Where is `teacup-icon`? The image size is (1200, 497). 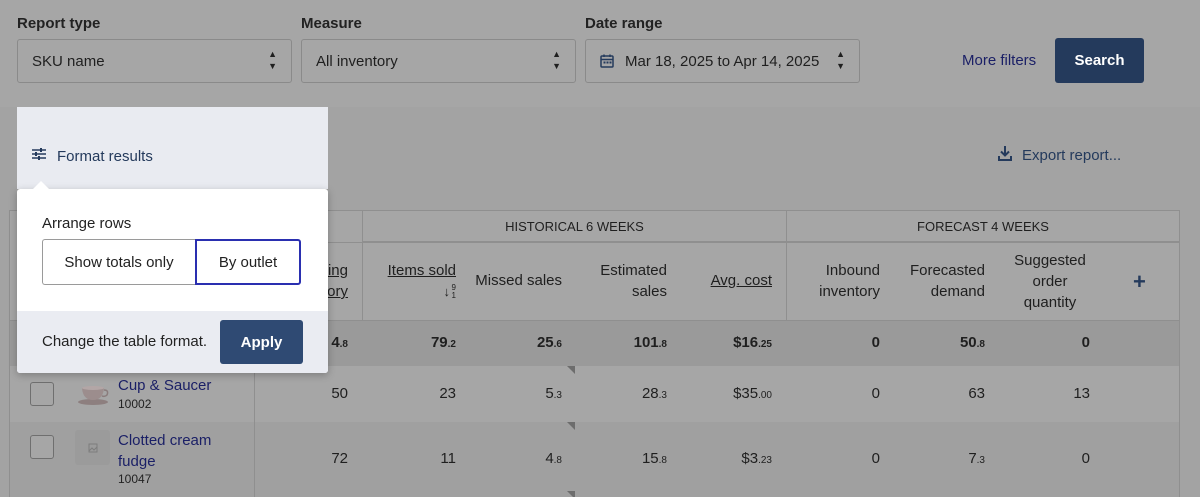 teacup-icon is located at coordinates (92, 395).